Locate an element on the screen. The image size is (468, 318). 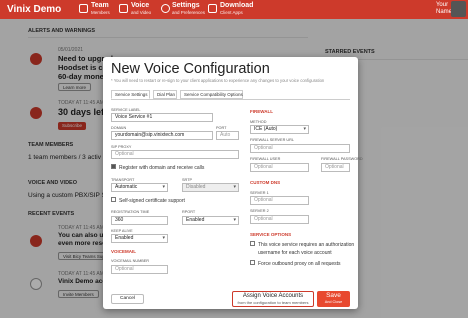
tab-service-compat: Service Compatibility Options is located at coordinates (211, 94).